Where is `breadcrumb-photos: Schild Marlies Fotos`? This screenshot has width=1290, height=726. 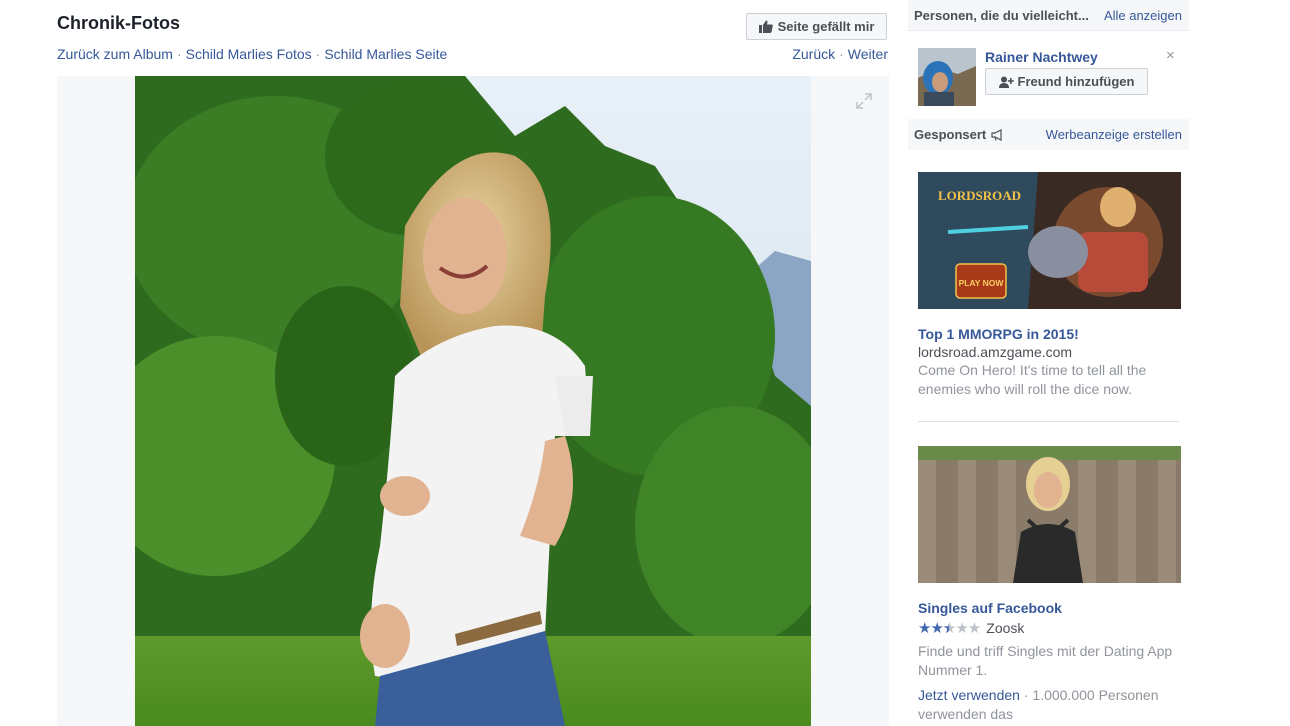 breadcrumb-photos: Schild Marlies Fotos is located at coordinates (249, 54).